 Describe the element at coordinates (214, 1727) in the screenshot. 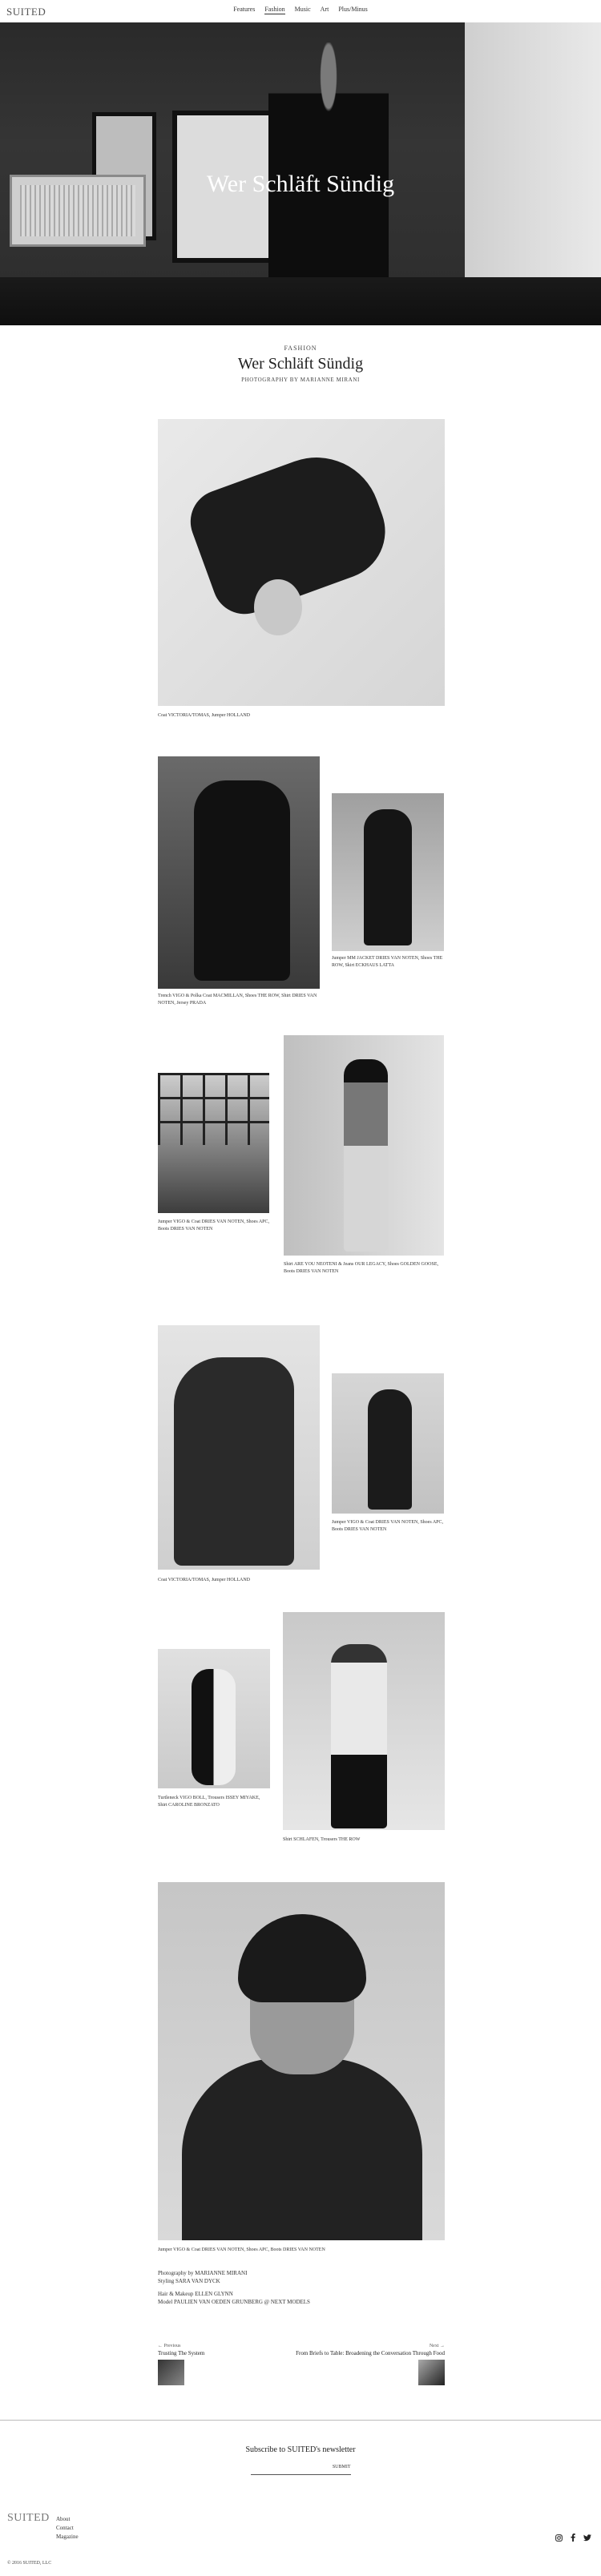

I see `photo-8-figure` at that location.